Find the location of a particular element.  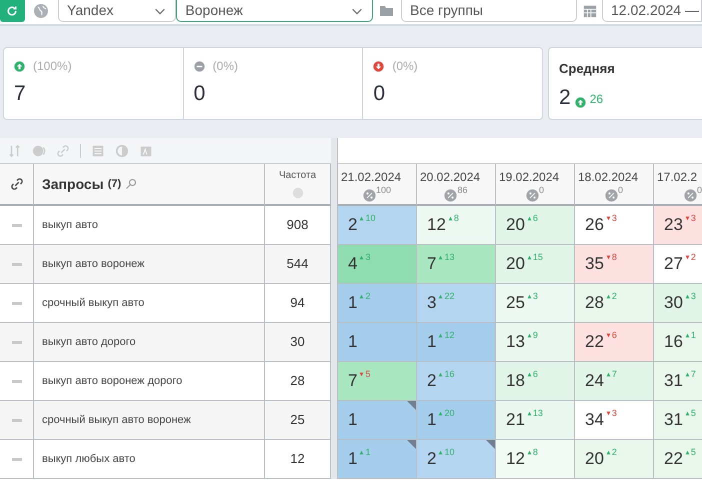

position-change: 10 is located at coordinates (449, 452).